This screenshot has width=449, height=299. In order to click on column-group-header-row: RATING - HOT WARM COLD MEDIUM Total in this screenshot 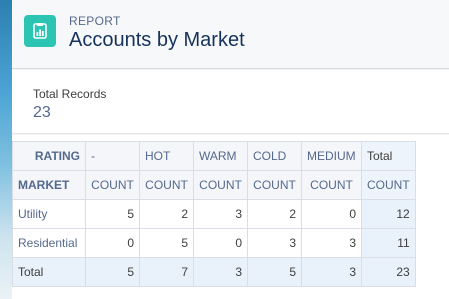, I will do `click(214, 156)`.